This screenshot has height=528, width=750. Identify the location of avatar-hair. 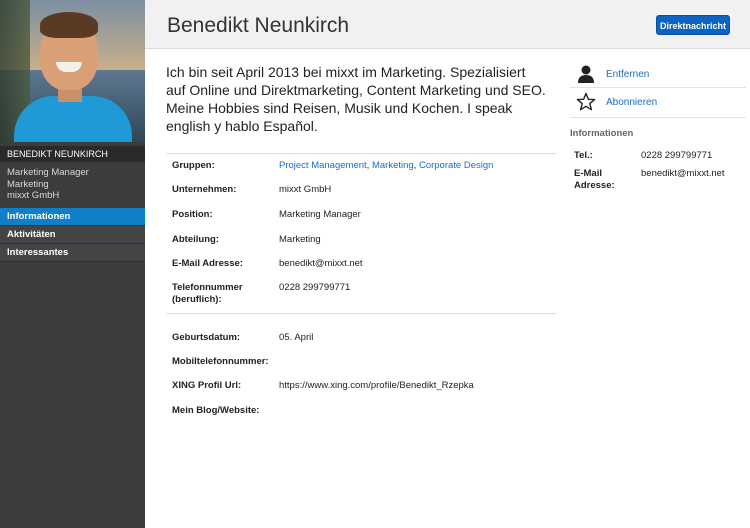
(69, 25).